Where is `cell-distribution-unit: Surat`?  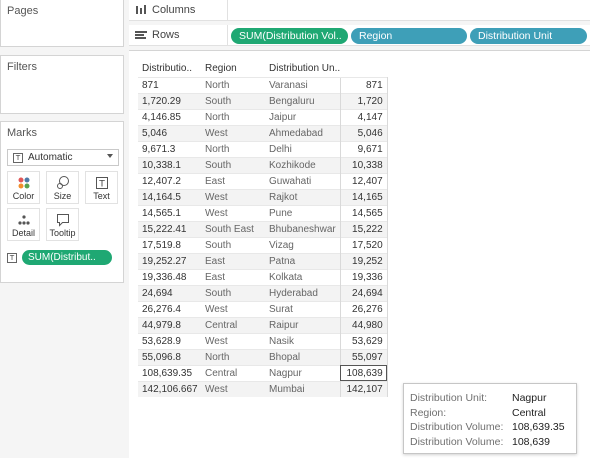
cell-distribution-unit: Surat is located at coordinates (303, 308).